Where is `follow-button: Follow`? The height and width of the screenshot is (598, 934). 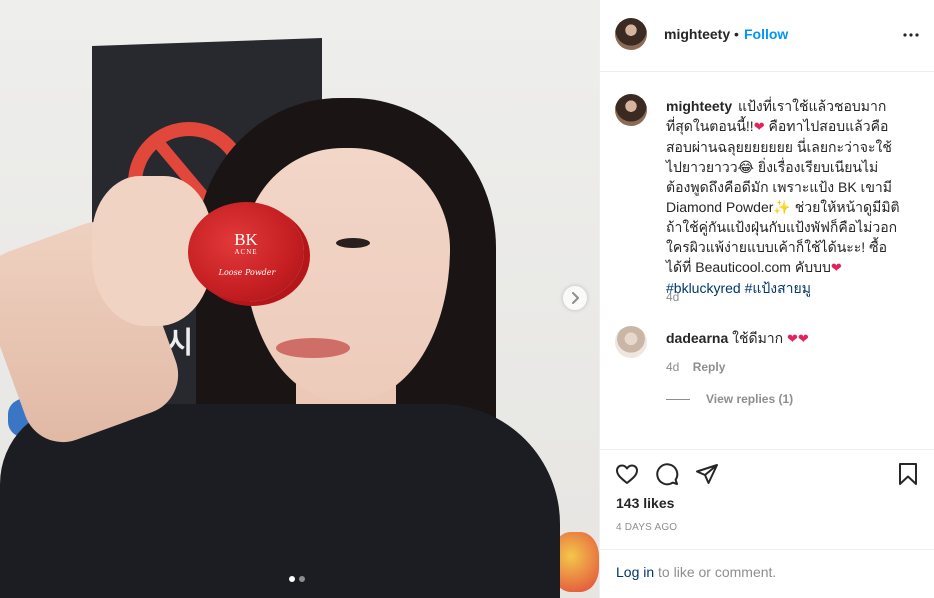 follow-button: Follow is located at coordinates (766, 34).